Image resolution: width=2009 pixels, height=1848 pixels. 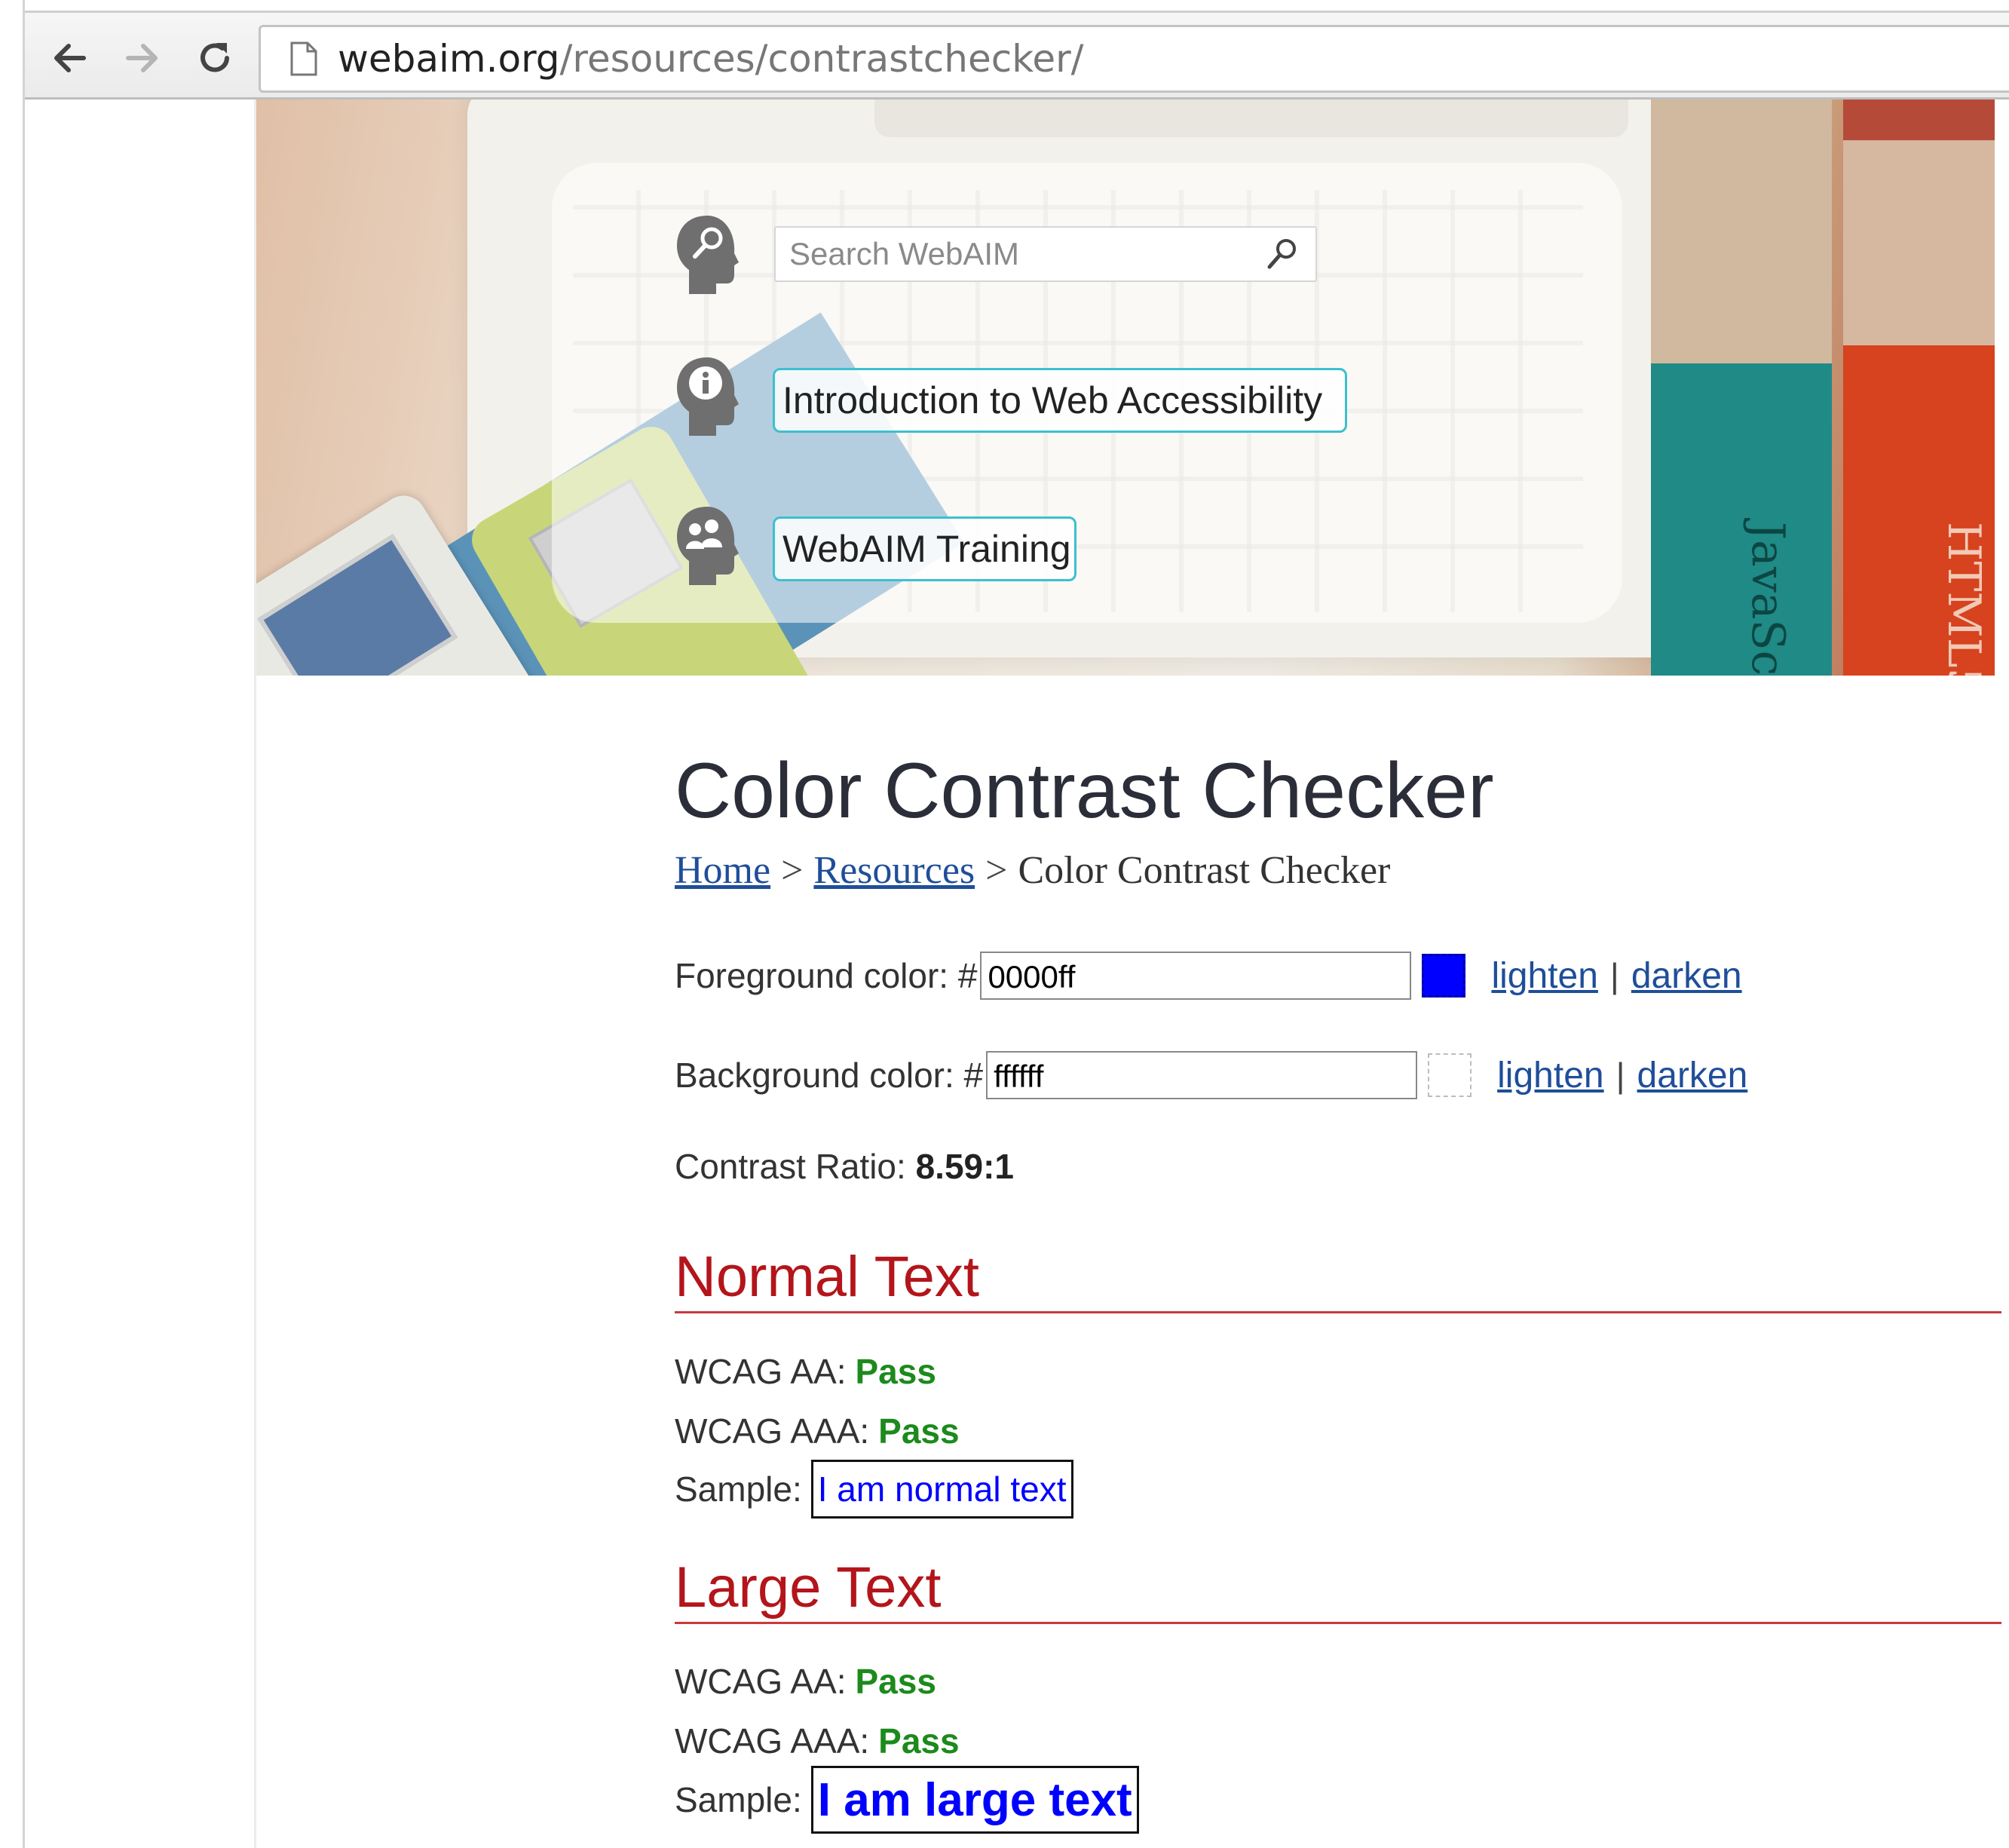 I want to click on back-button, so click(x=70, y=58).